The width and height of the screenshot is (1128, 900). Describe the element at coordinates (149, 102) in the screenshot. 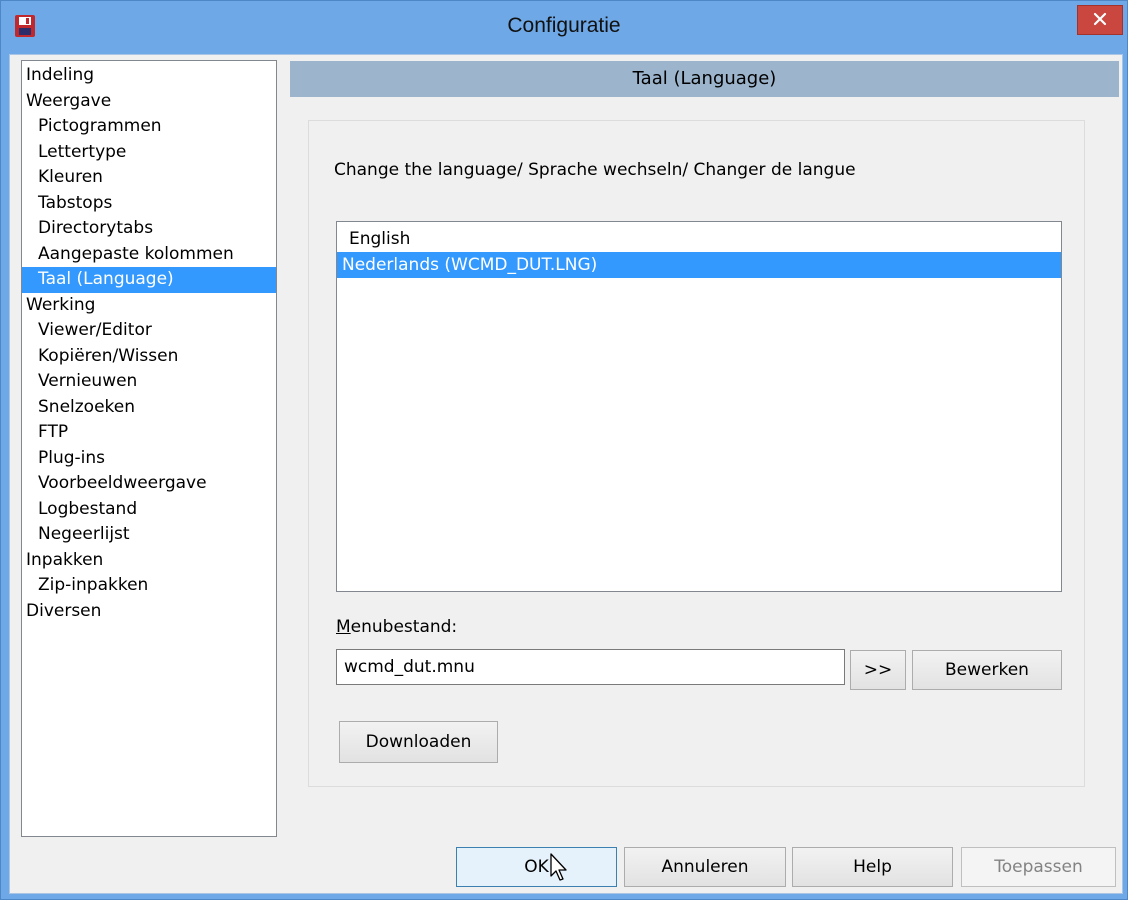

I see `tree-item: Weergave` at that location.